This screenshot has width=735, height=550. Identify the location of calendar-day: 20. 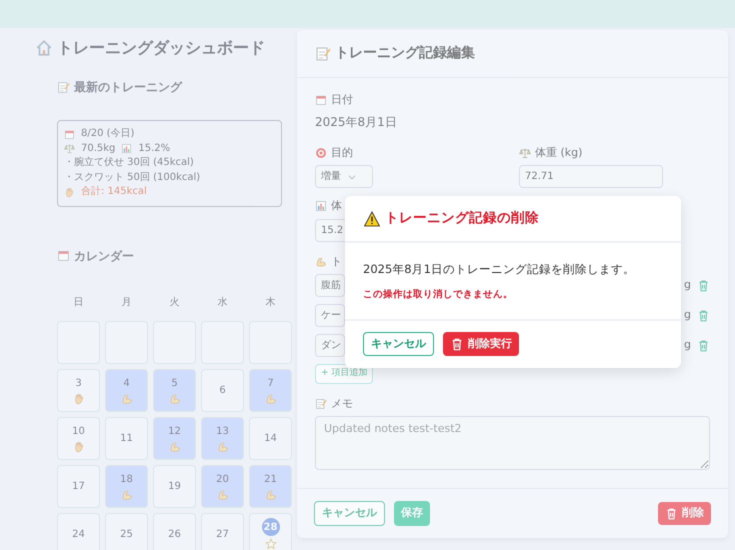
(222, 486).